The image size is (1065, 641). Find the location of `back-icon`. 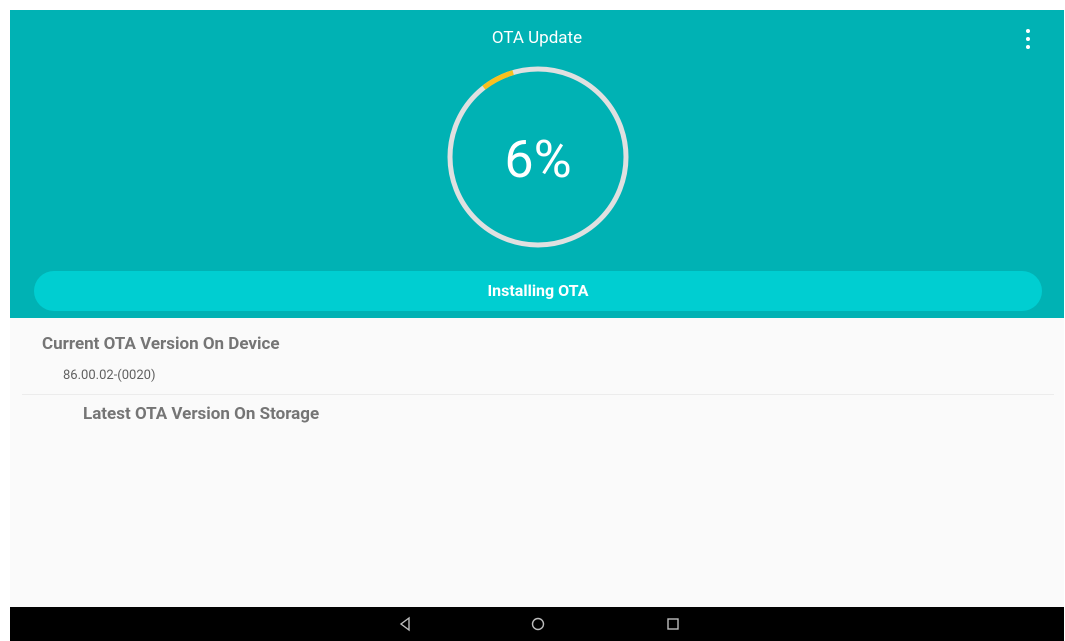

back-icon is located at coordinates (405, 624).